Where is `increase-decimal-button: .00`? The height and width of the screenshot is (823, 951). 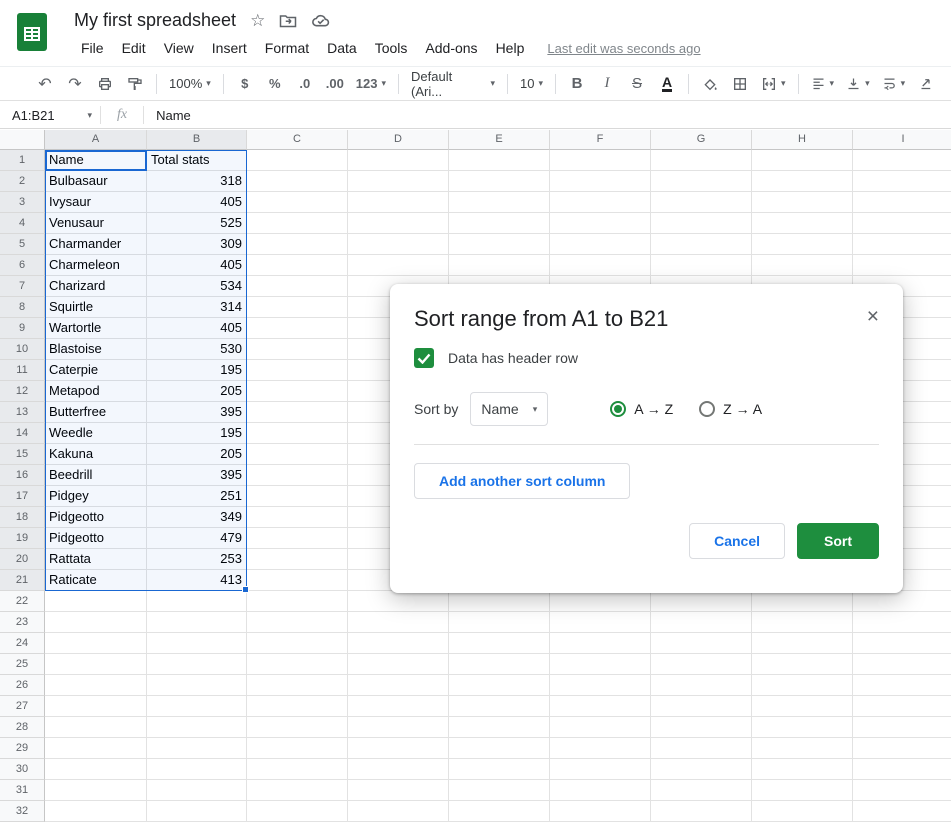
increase-decimal-button: .00 is located at coordinates (335, 84).